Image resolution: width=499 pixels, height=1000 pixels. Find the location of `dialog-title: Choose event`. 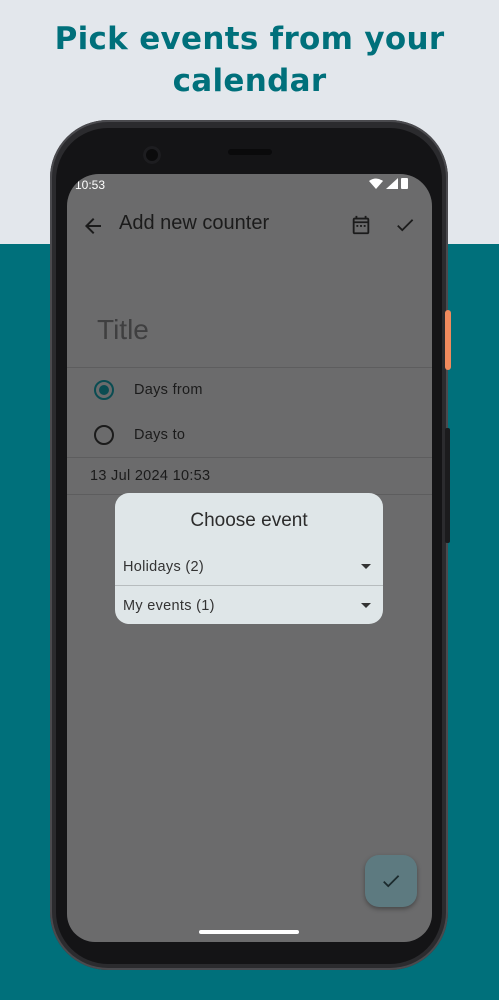

dialog-title: Choose event is located at coordinates (249, 520).